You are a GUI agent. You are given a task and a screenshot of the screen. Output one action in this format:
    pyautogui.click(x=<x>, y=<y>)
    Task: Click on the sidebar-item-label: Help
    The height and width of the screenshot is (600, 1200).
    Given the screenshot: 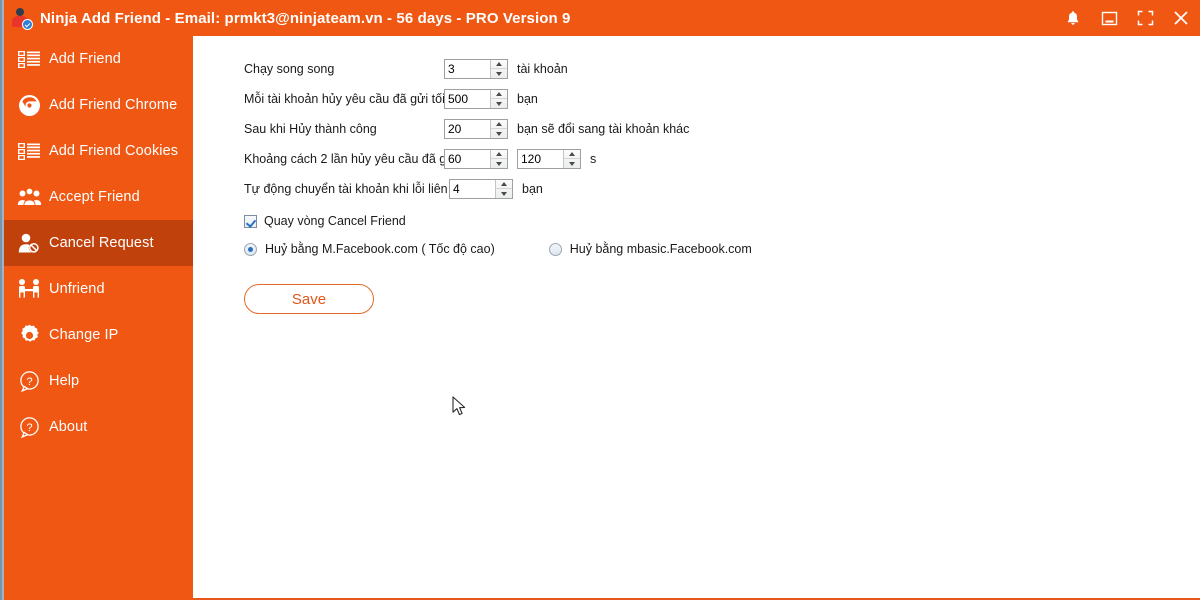 What is the action you would take?
    pyautogui.click(x=64, y=381)
    